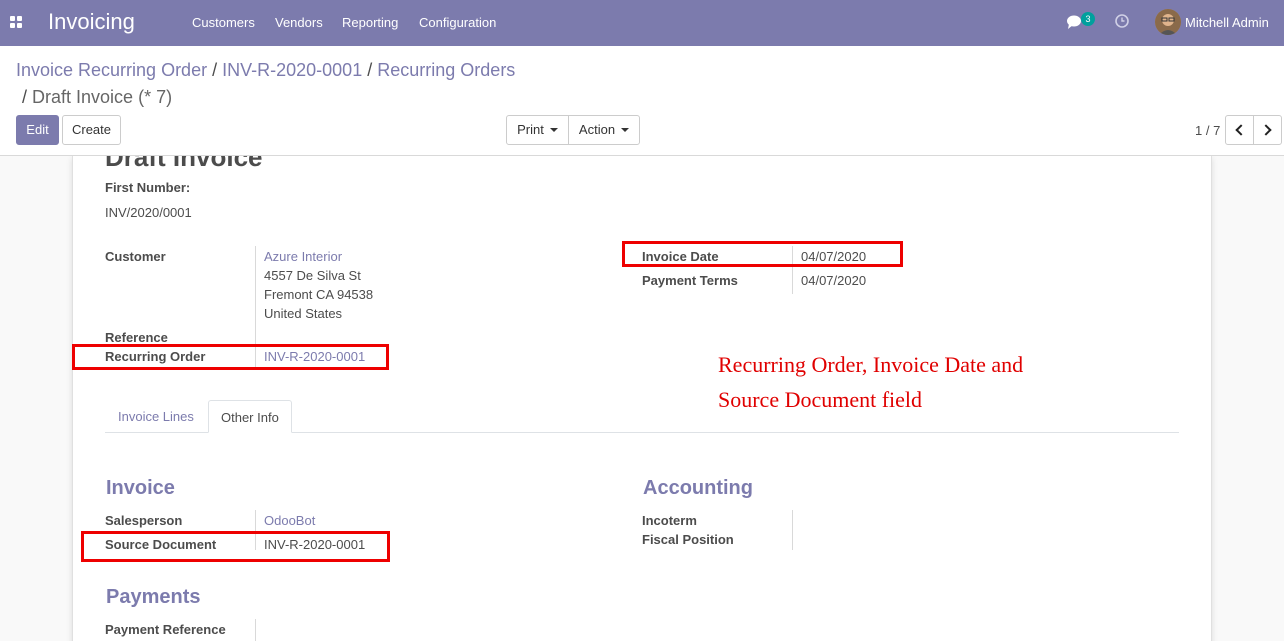 This screenshot has height=641, width=1284. I want to click on action-label: Action, so click(597, 129).